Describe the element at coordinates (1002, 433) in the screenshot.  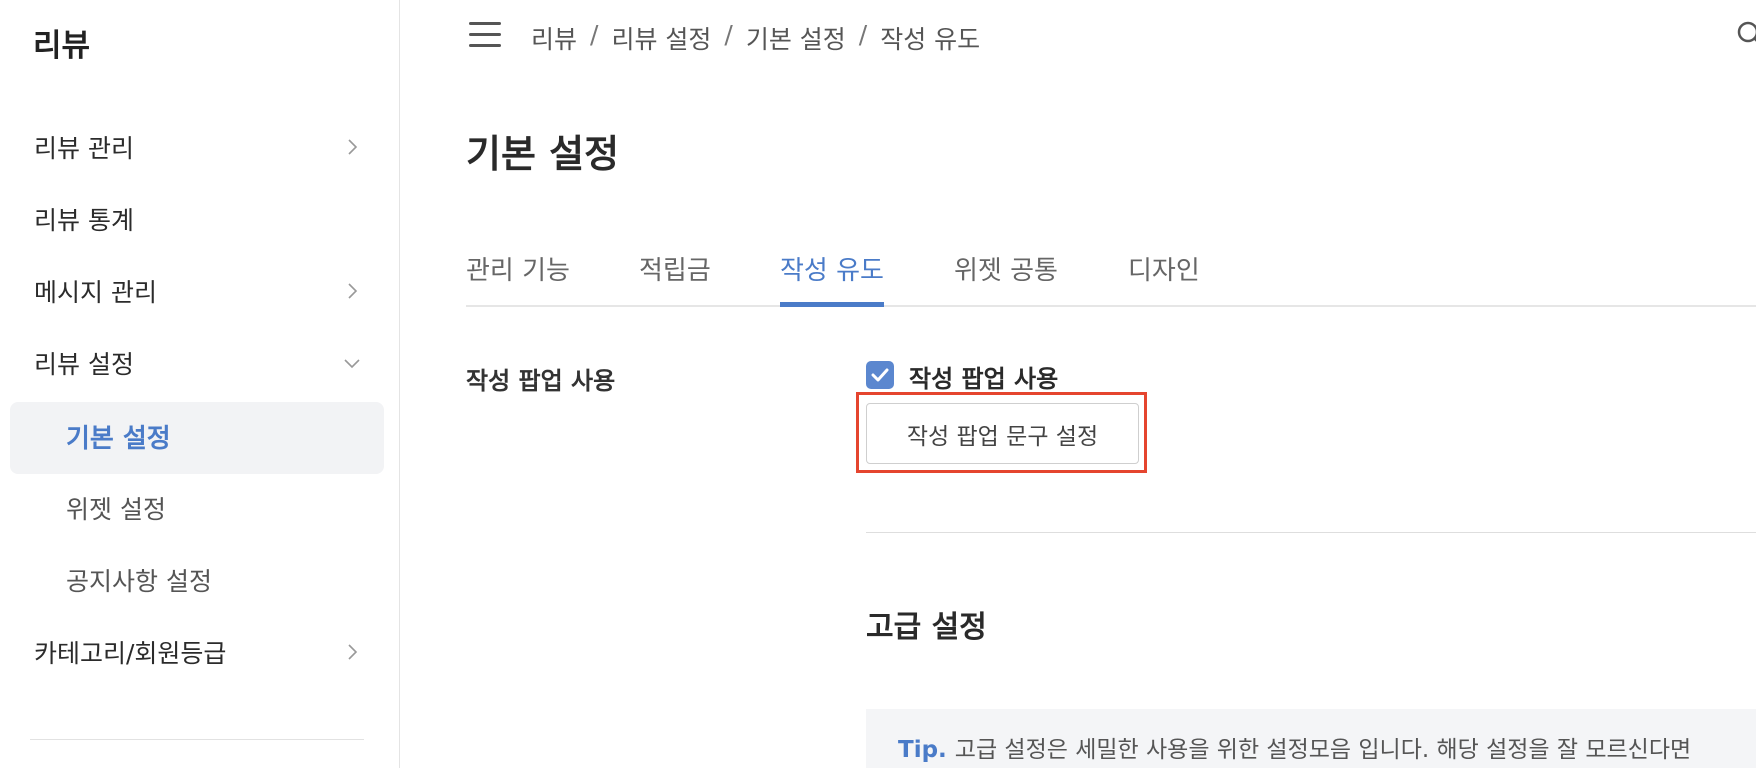
I see `popup-text-settings-button: 작성 팝업 문구 설정` at that location.